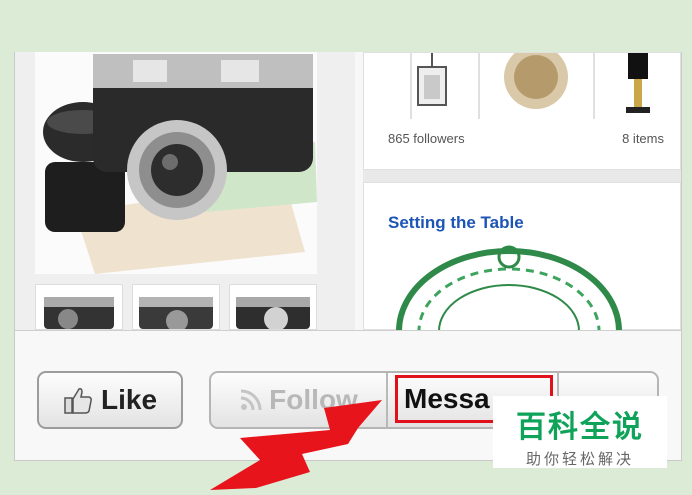 This screenshot has height=495, width=692. Describe the element at coordinates (296, 445) in the screenshot. I see `red-arrow-annotation` at that location.